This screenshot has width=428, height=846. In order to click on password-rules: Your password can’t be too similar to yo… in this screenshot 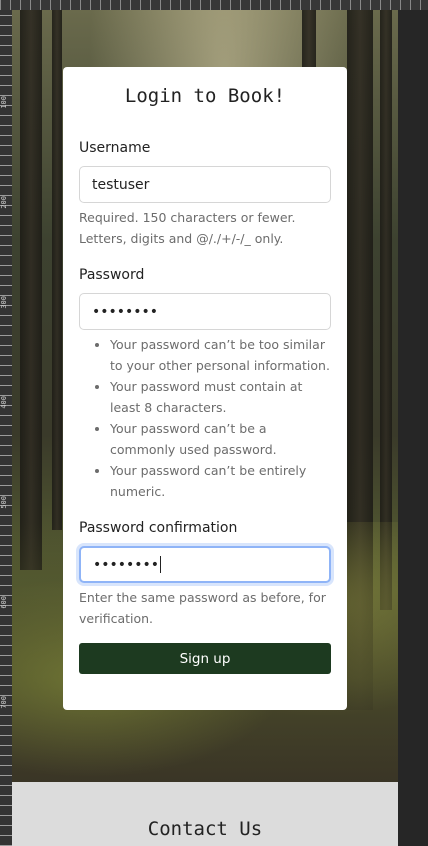, I will do `click(205, 418)`.